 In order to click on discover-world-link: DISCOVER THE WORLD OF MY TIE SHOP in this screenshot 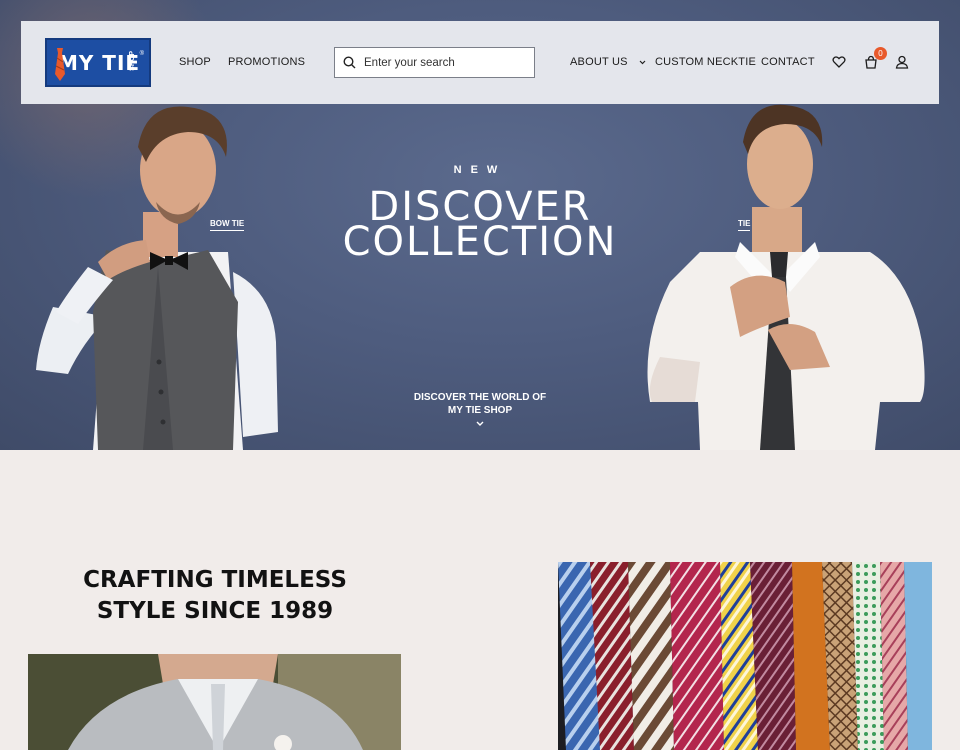, I will do `click(480, 411)`.